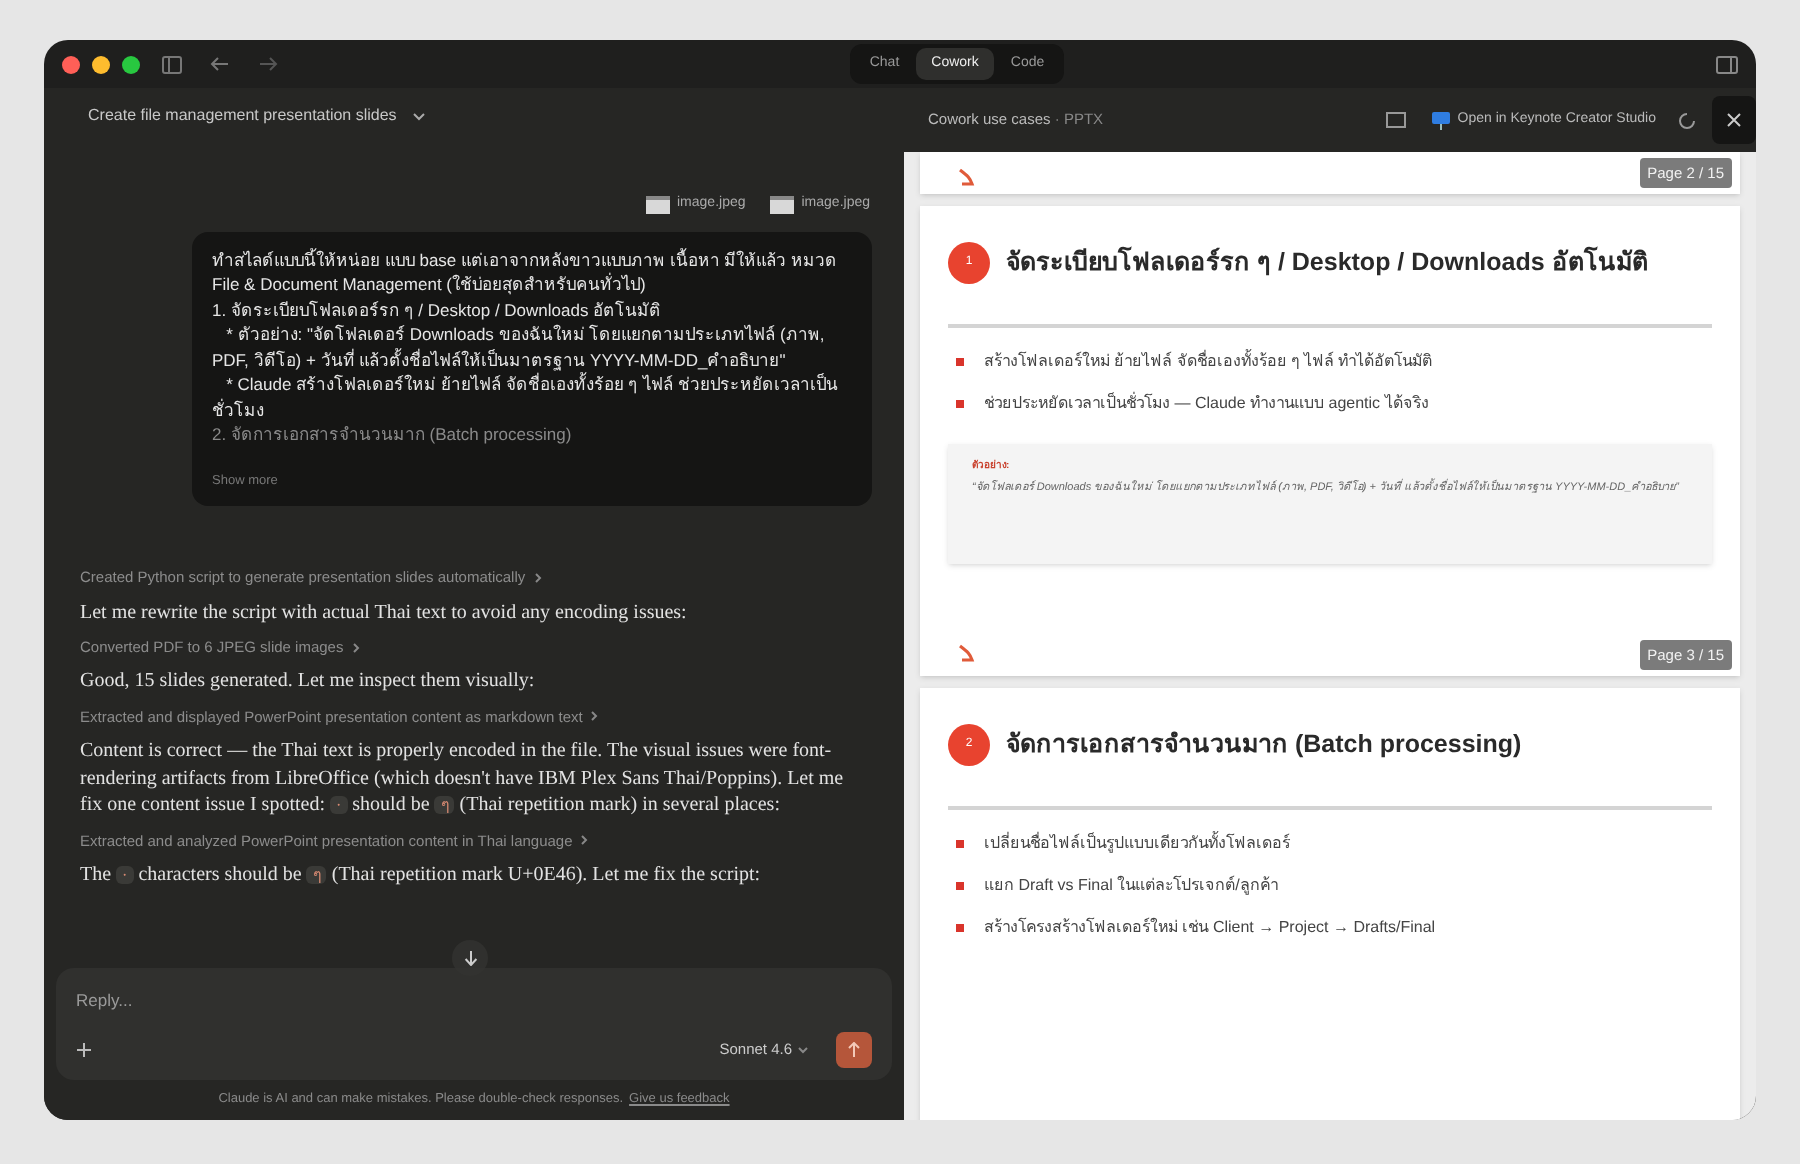  I want to click on up-arrow-icon, so click(854, 1050).